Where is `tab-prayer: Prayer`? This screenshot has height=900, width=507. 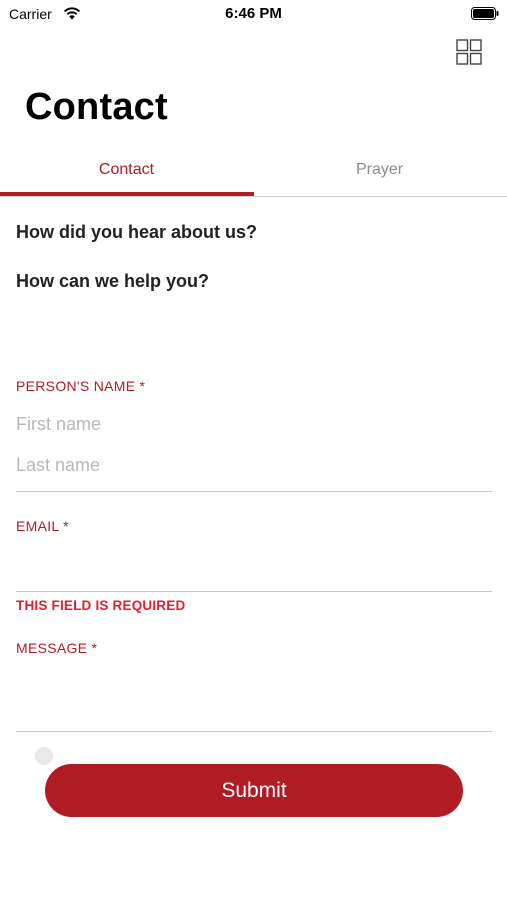
tab-prayer: Prayer is located at coordinates (379, 174).